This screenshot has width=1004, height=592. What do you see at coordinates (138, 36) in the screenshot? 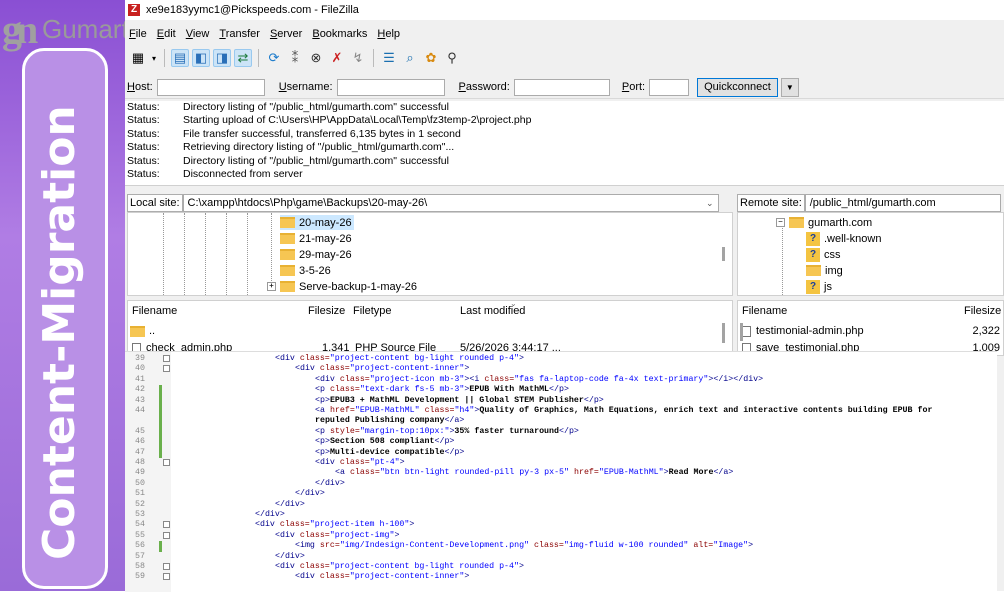
I see `menu-file: File` at bounding box center [138, 36].